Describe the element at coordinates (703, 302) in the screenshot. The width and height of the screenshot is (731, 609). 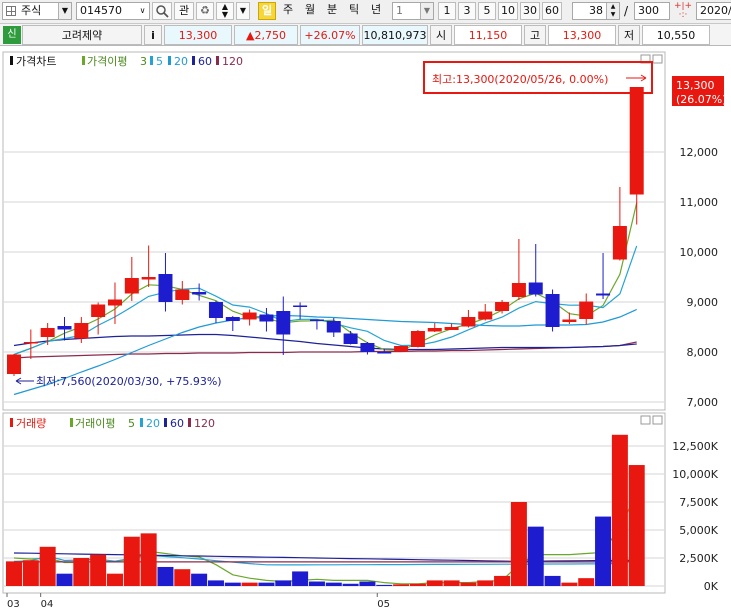
I see `price-tick-label: 9,000` at that location.